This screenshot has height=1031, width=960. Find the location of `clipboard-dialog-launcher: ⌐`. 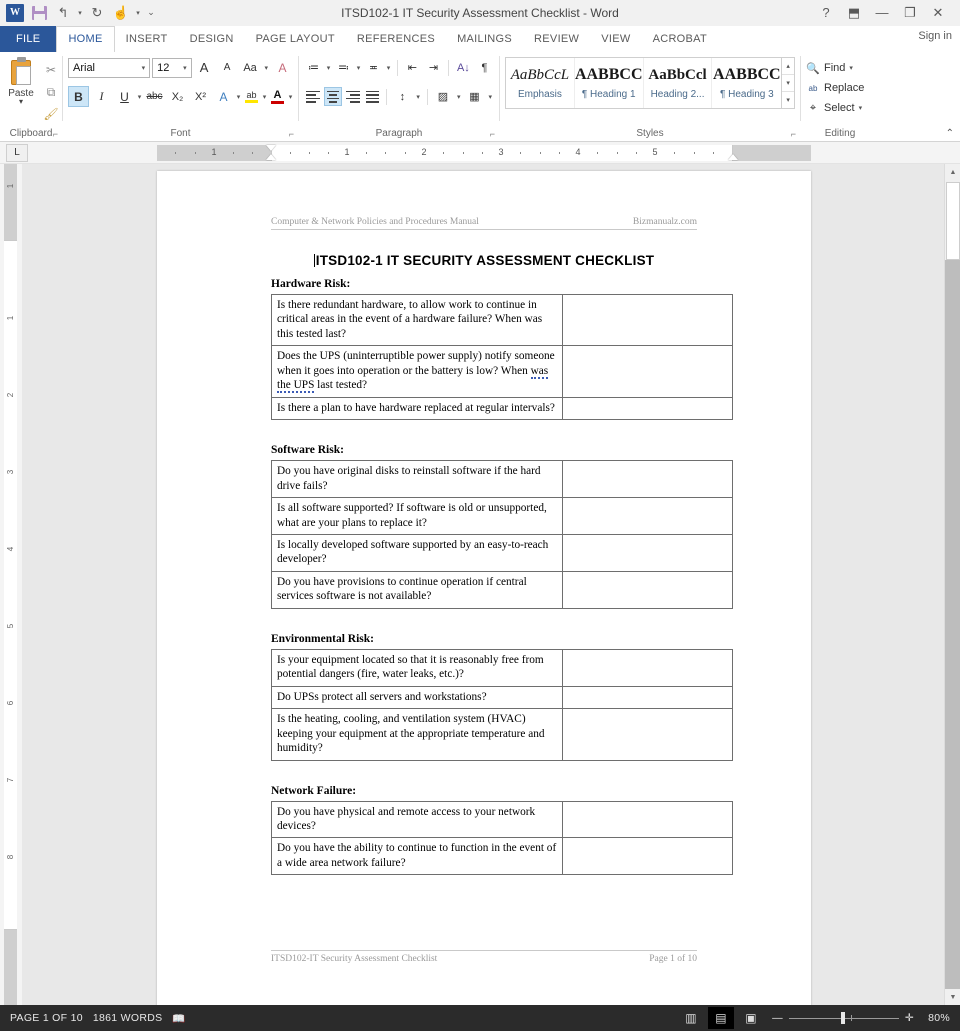

clipboard-dialog-launcher: ⌐ is located at coordinates (55, 134).